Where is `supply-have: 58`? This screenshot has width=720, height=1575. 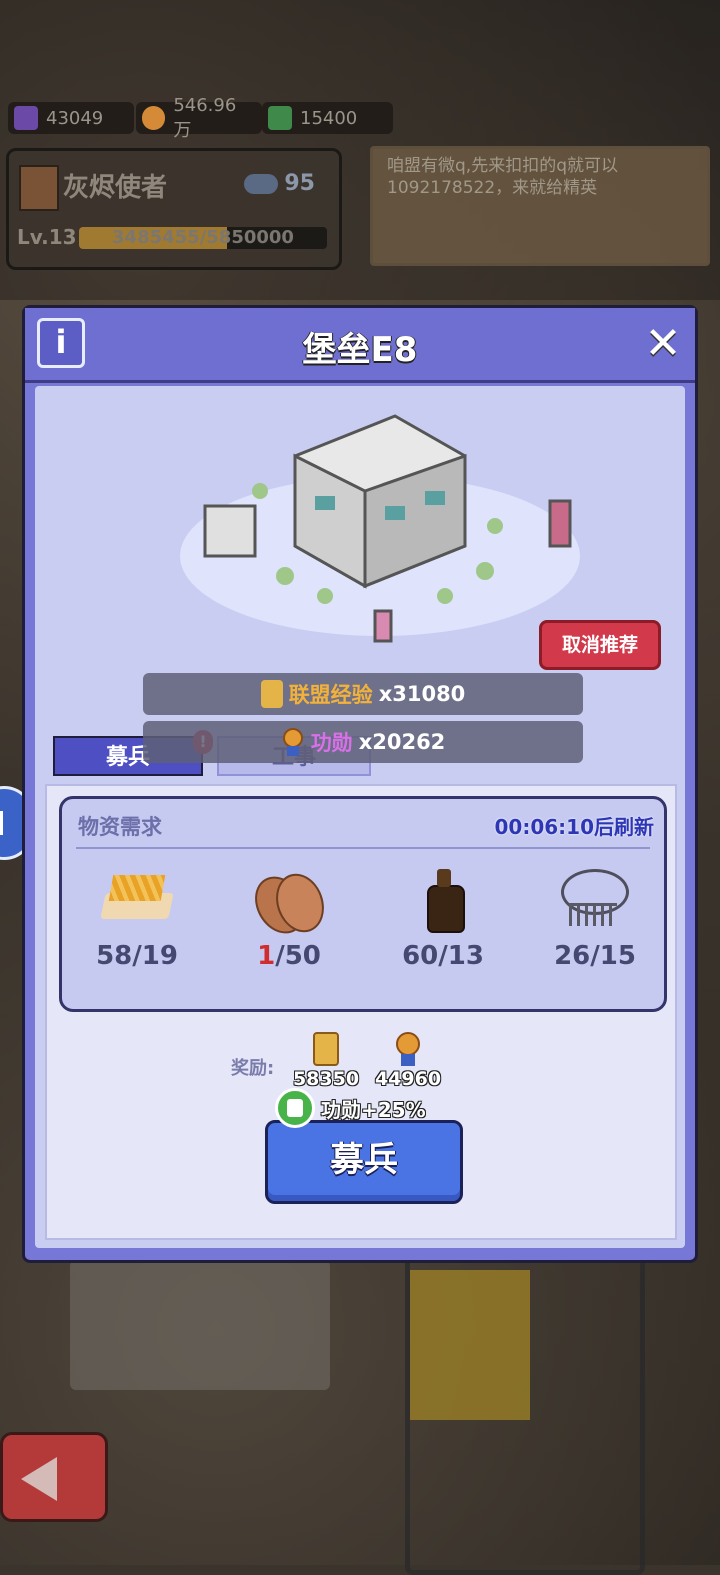 supply-have: 58 is located at coordinates (114, 956).